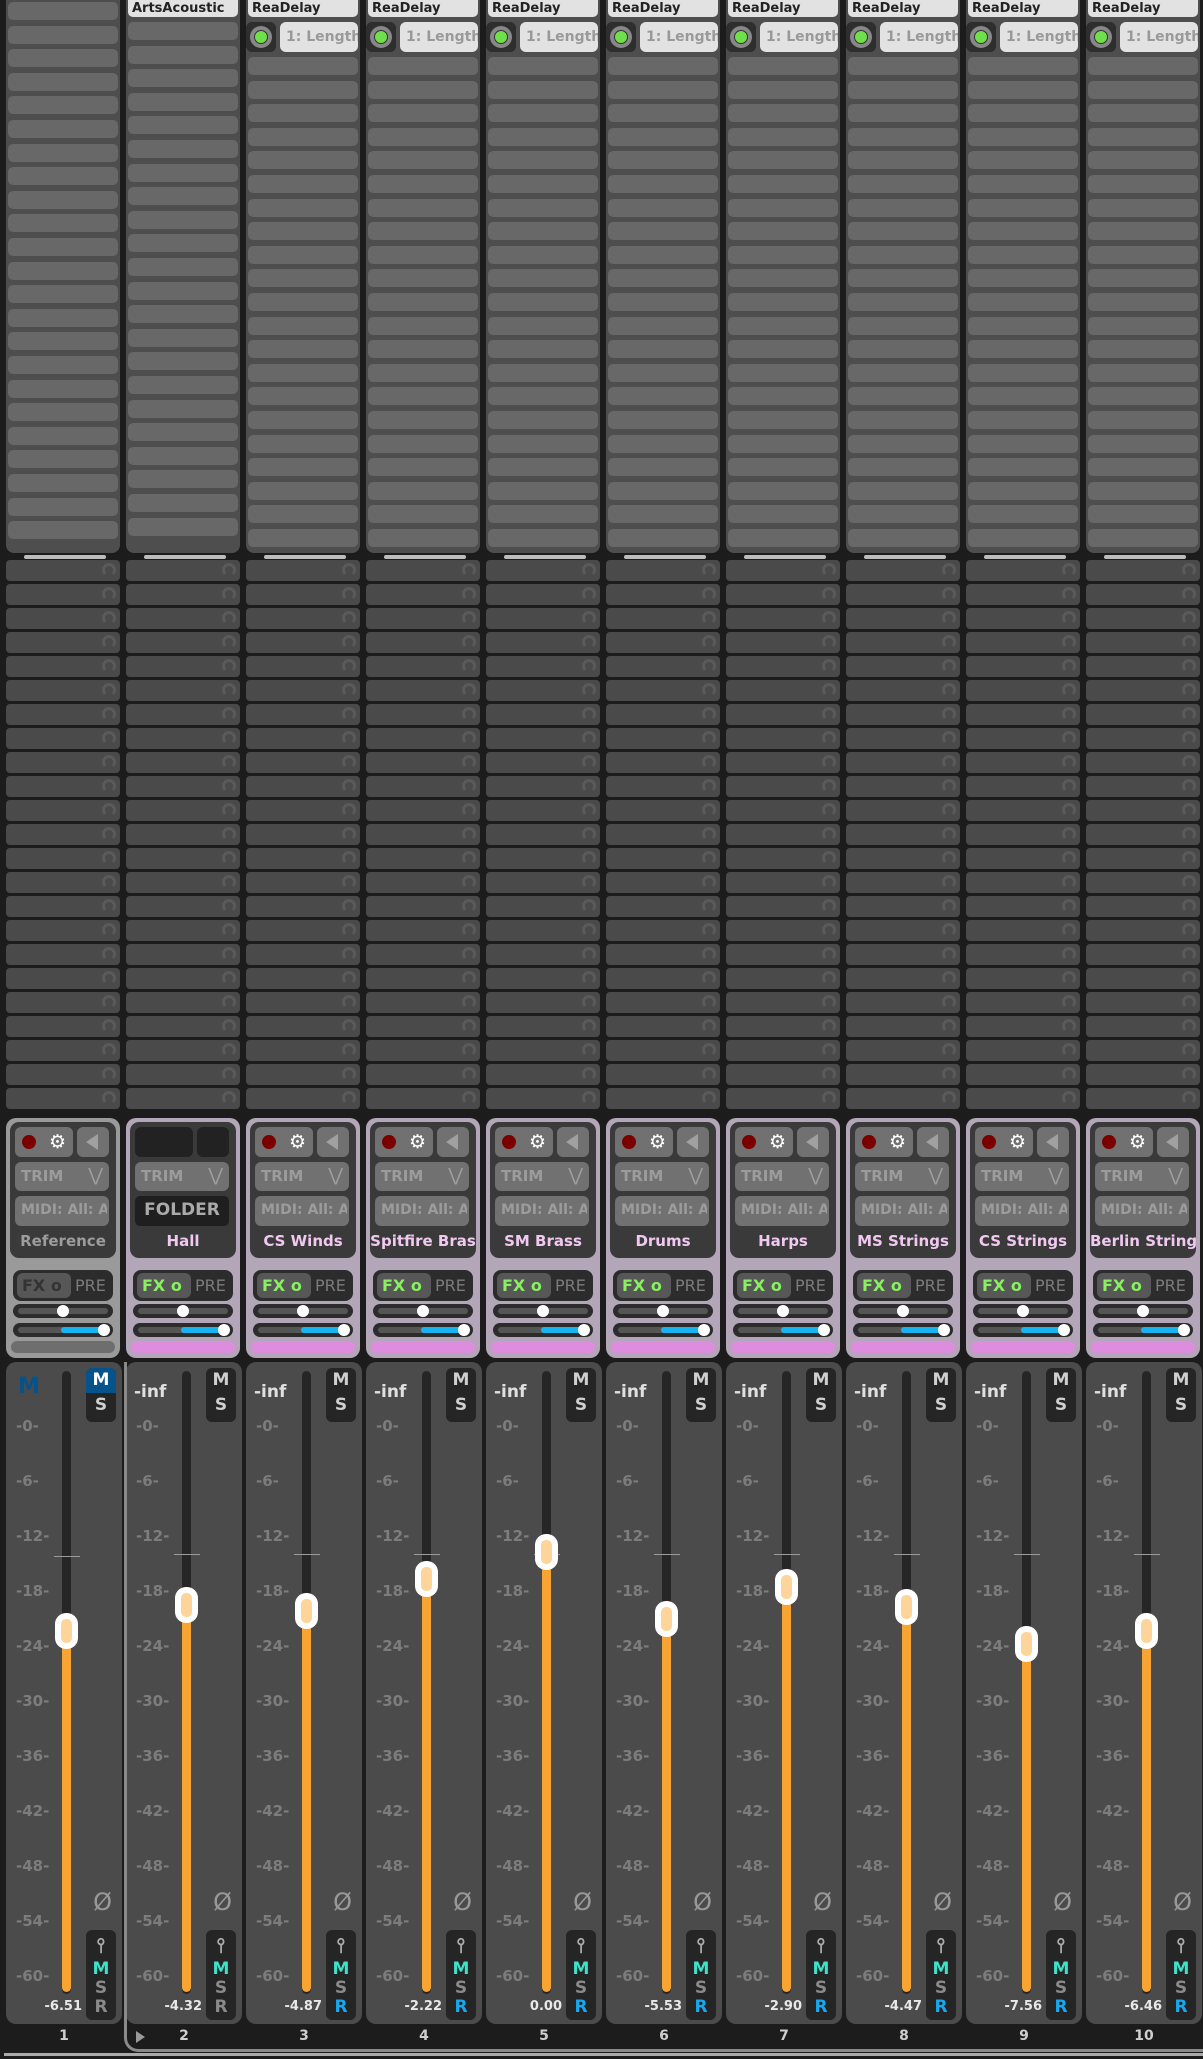  What do you see at coordinates (904, 2036) in the screenshot?
I see `track-number: 8` at bounding box center [904, 2036].